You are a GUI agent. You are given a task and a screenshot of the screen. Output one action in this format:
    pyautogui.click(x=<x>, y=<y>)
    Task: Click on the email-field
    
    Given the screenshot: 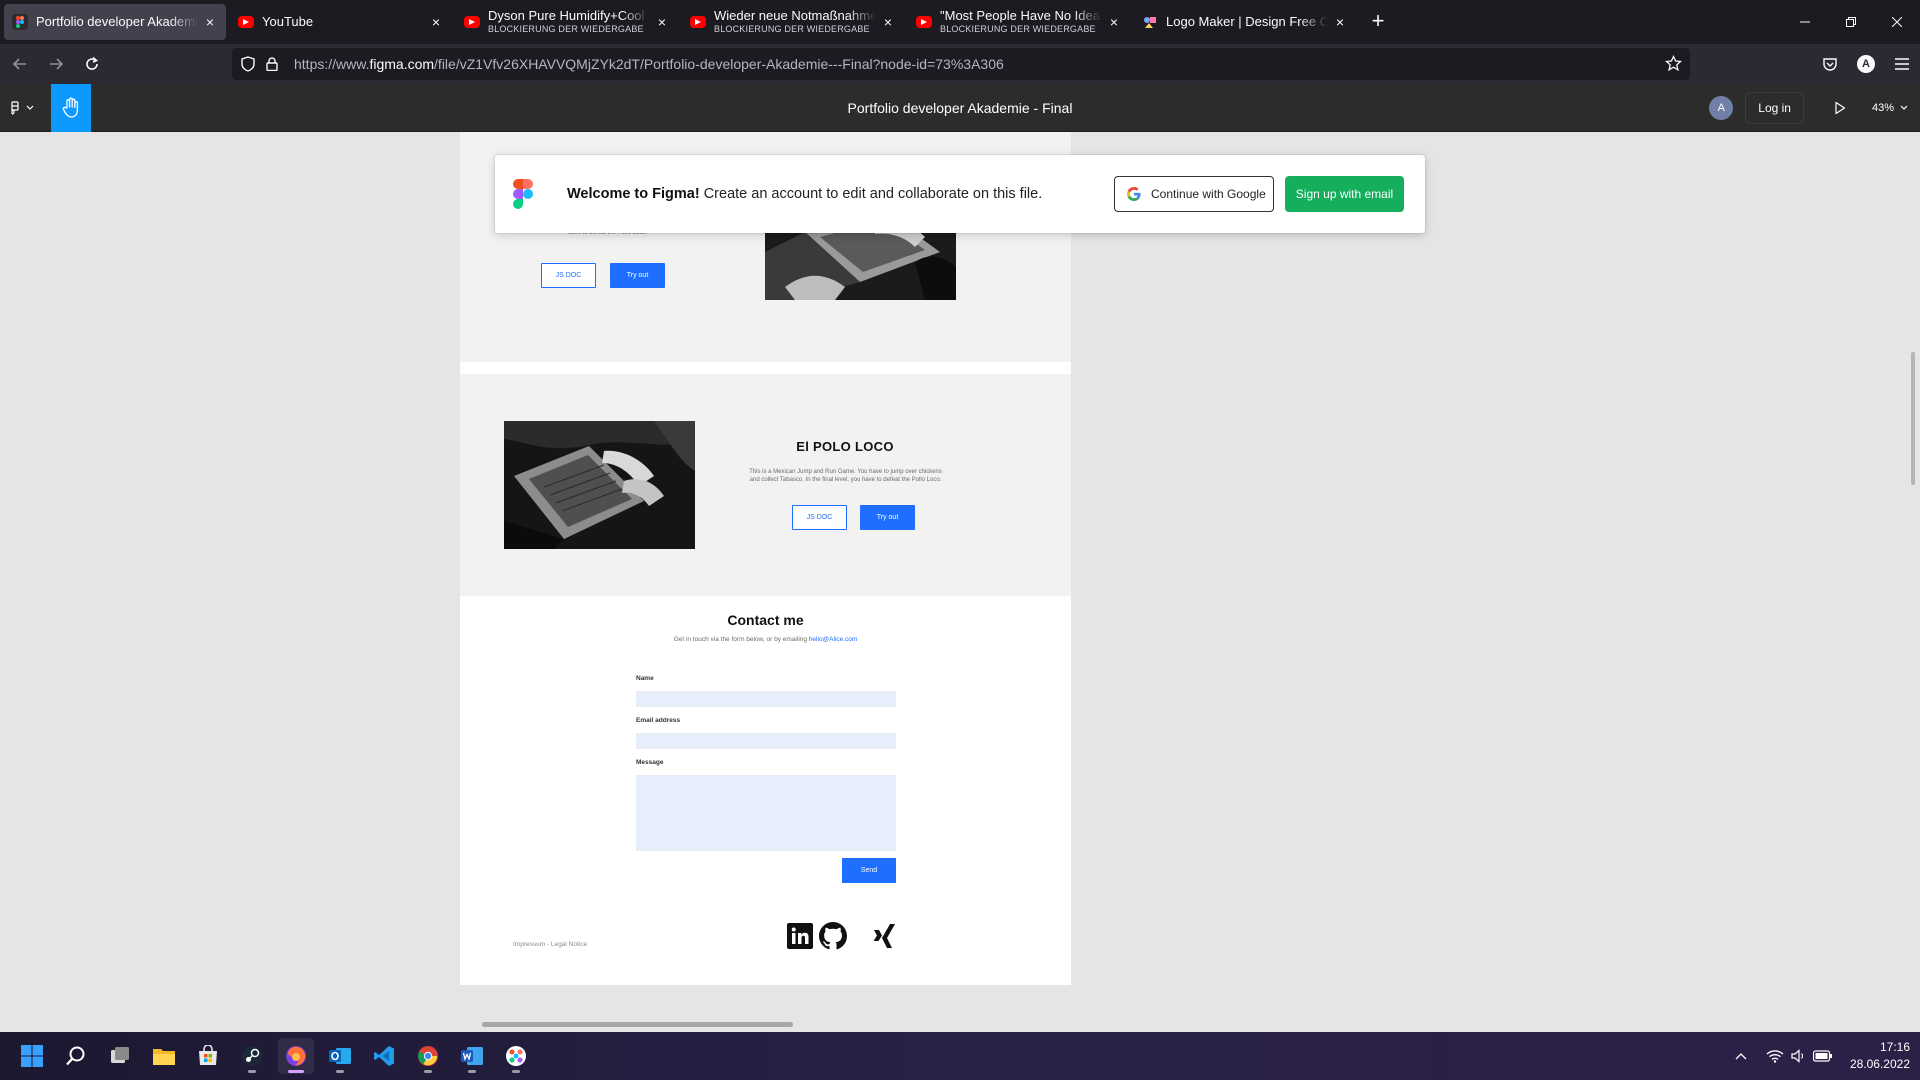 What is the action you would take?
    pyautogui.click(x=766, y=741)
    